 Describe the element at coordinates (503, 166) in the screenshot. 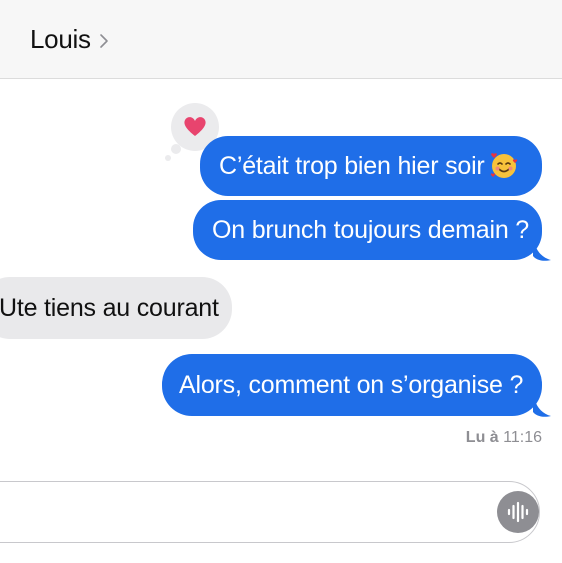

I see `smiling-face-with-hearts-icon` at that location.